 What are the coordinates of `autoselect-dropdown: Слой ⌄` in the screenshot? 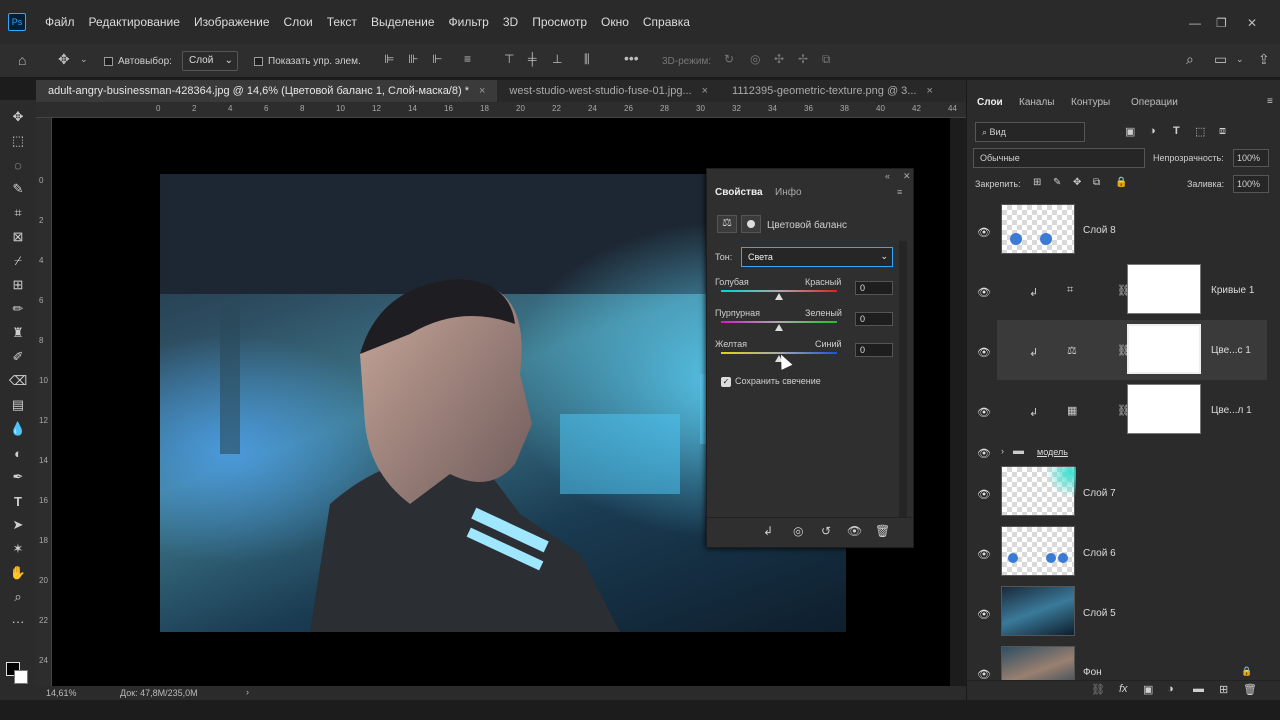 It's located at (210, 61).